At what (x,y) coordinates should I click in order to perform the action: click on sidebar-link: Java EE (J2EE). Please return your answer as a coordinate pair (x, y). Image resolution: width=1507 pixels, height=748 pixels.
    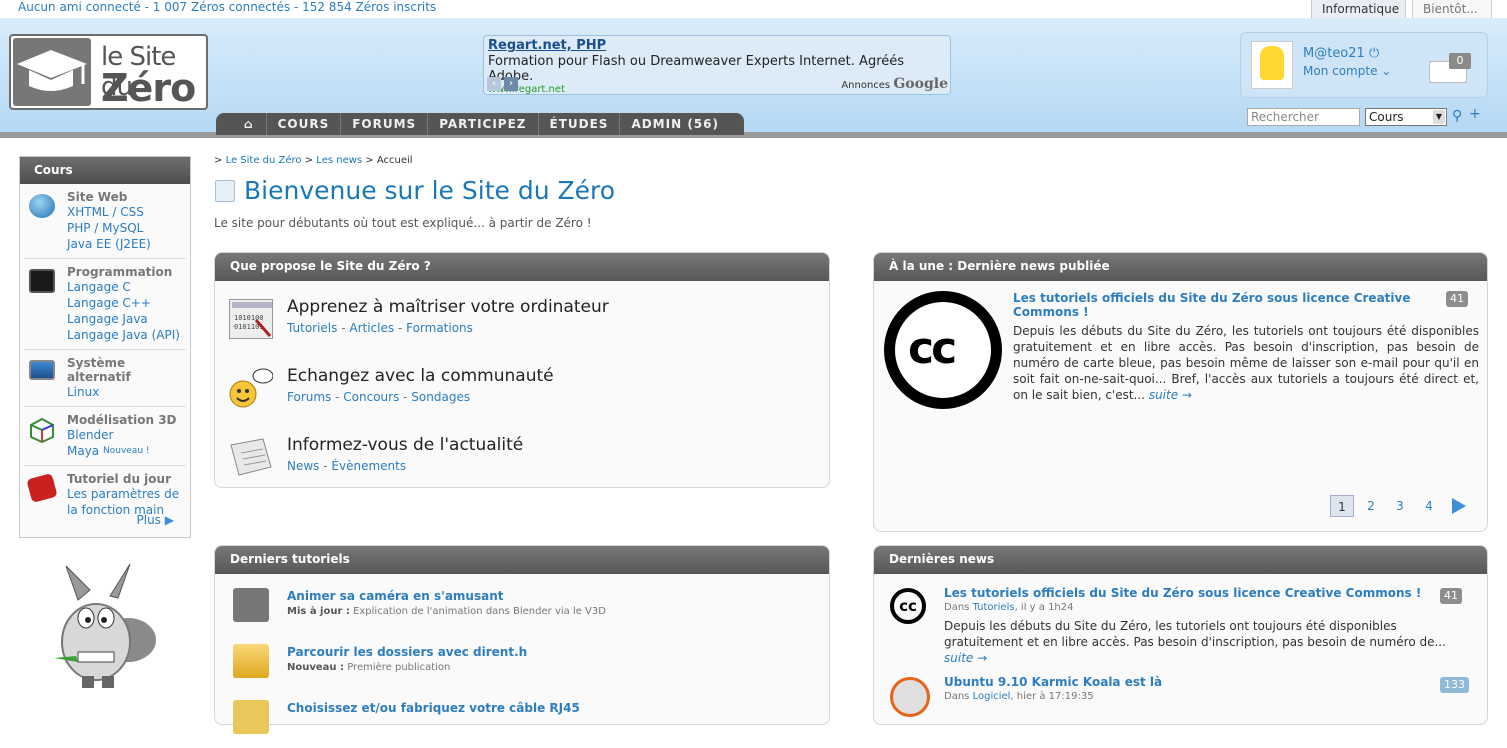
    Looking at the image, I should click on (126, 244).